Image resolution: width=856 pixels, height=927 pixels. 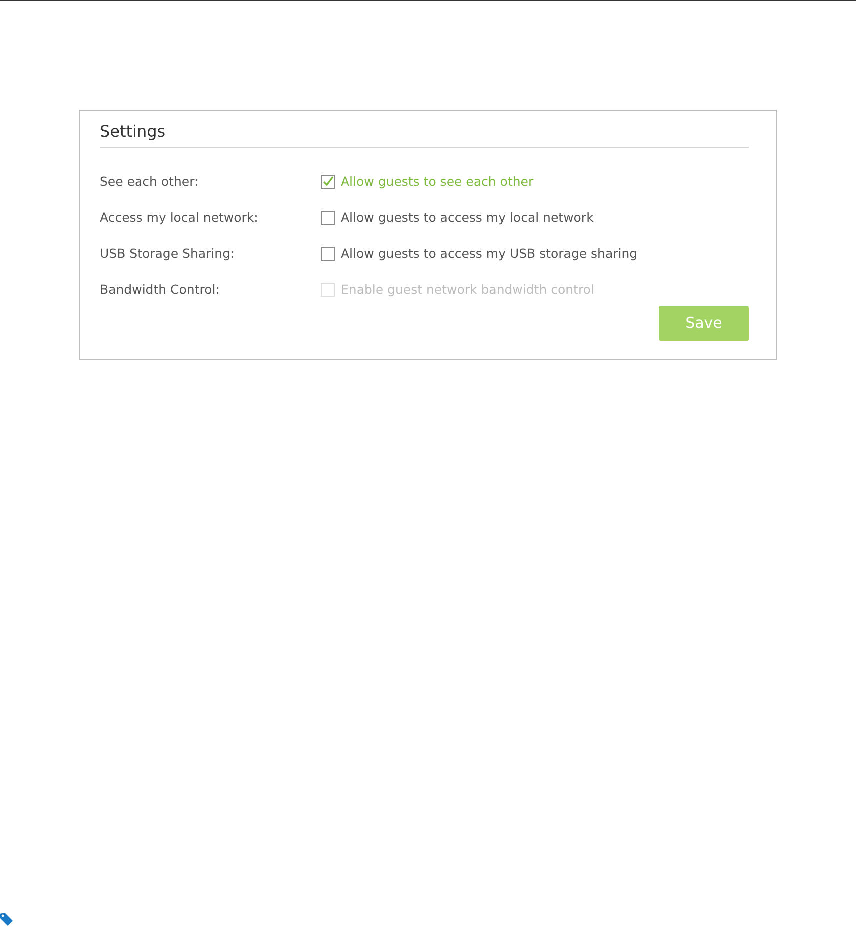 What do you see at coordinates (467, 218) in the screenshot?
I see `checkbox-label: Allow guests to access my local network` at bounding box center [467, 218].